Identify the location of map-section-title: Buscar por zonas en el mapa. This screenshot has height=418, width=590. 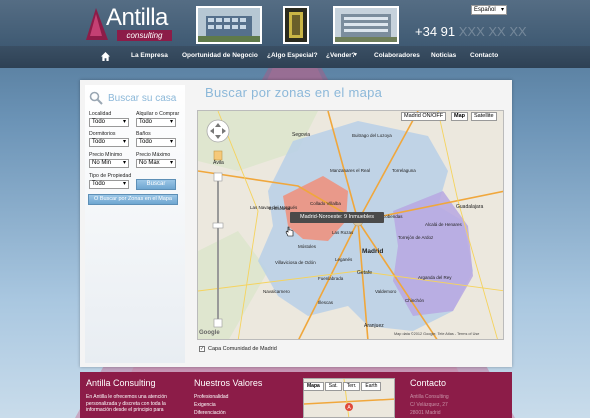
(294, 92).